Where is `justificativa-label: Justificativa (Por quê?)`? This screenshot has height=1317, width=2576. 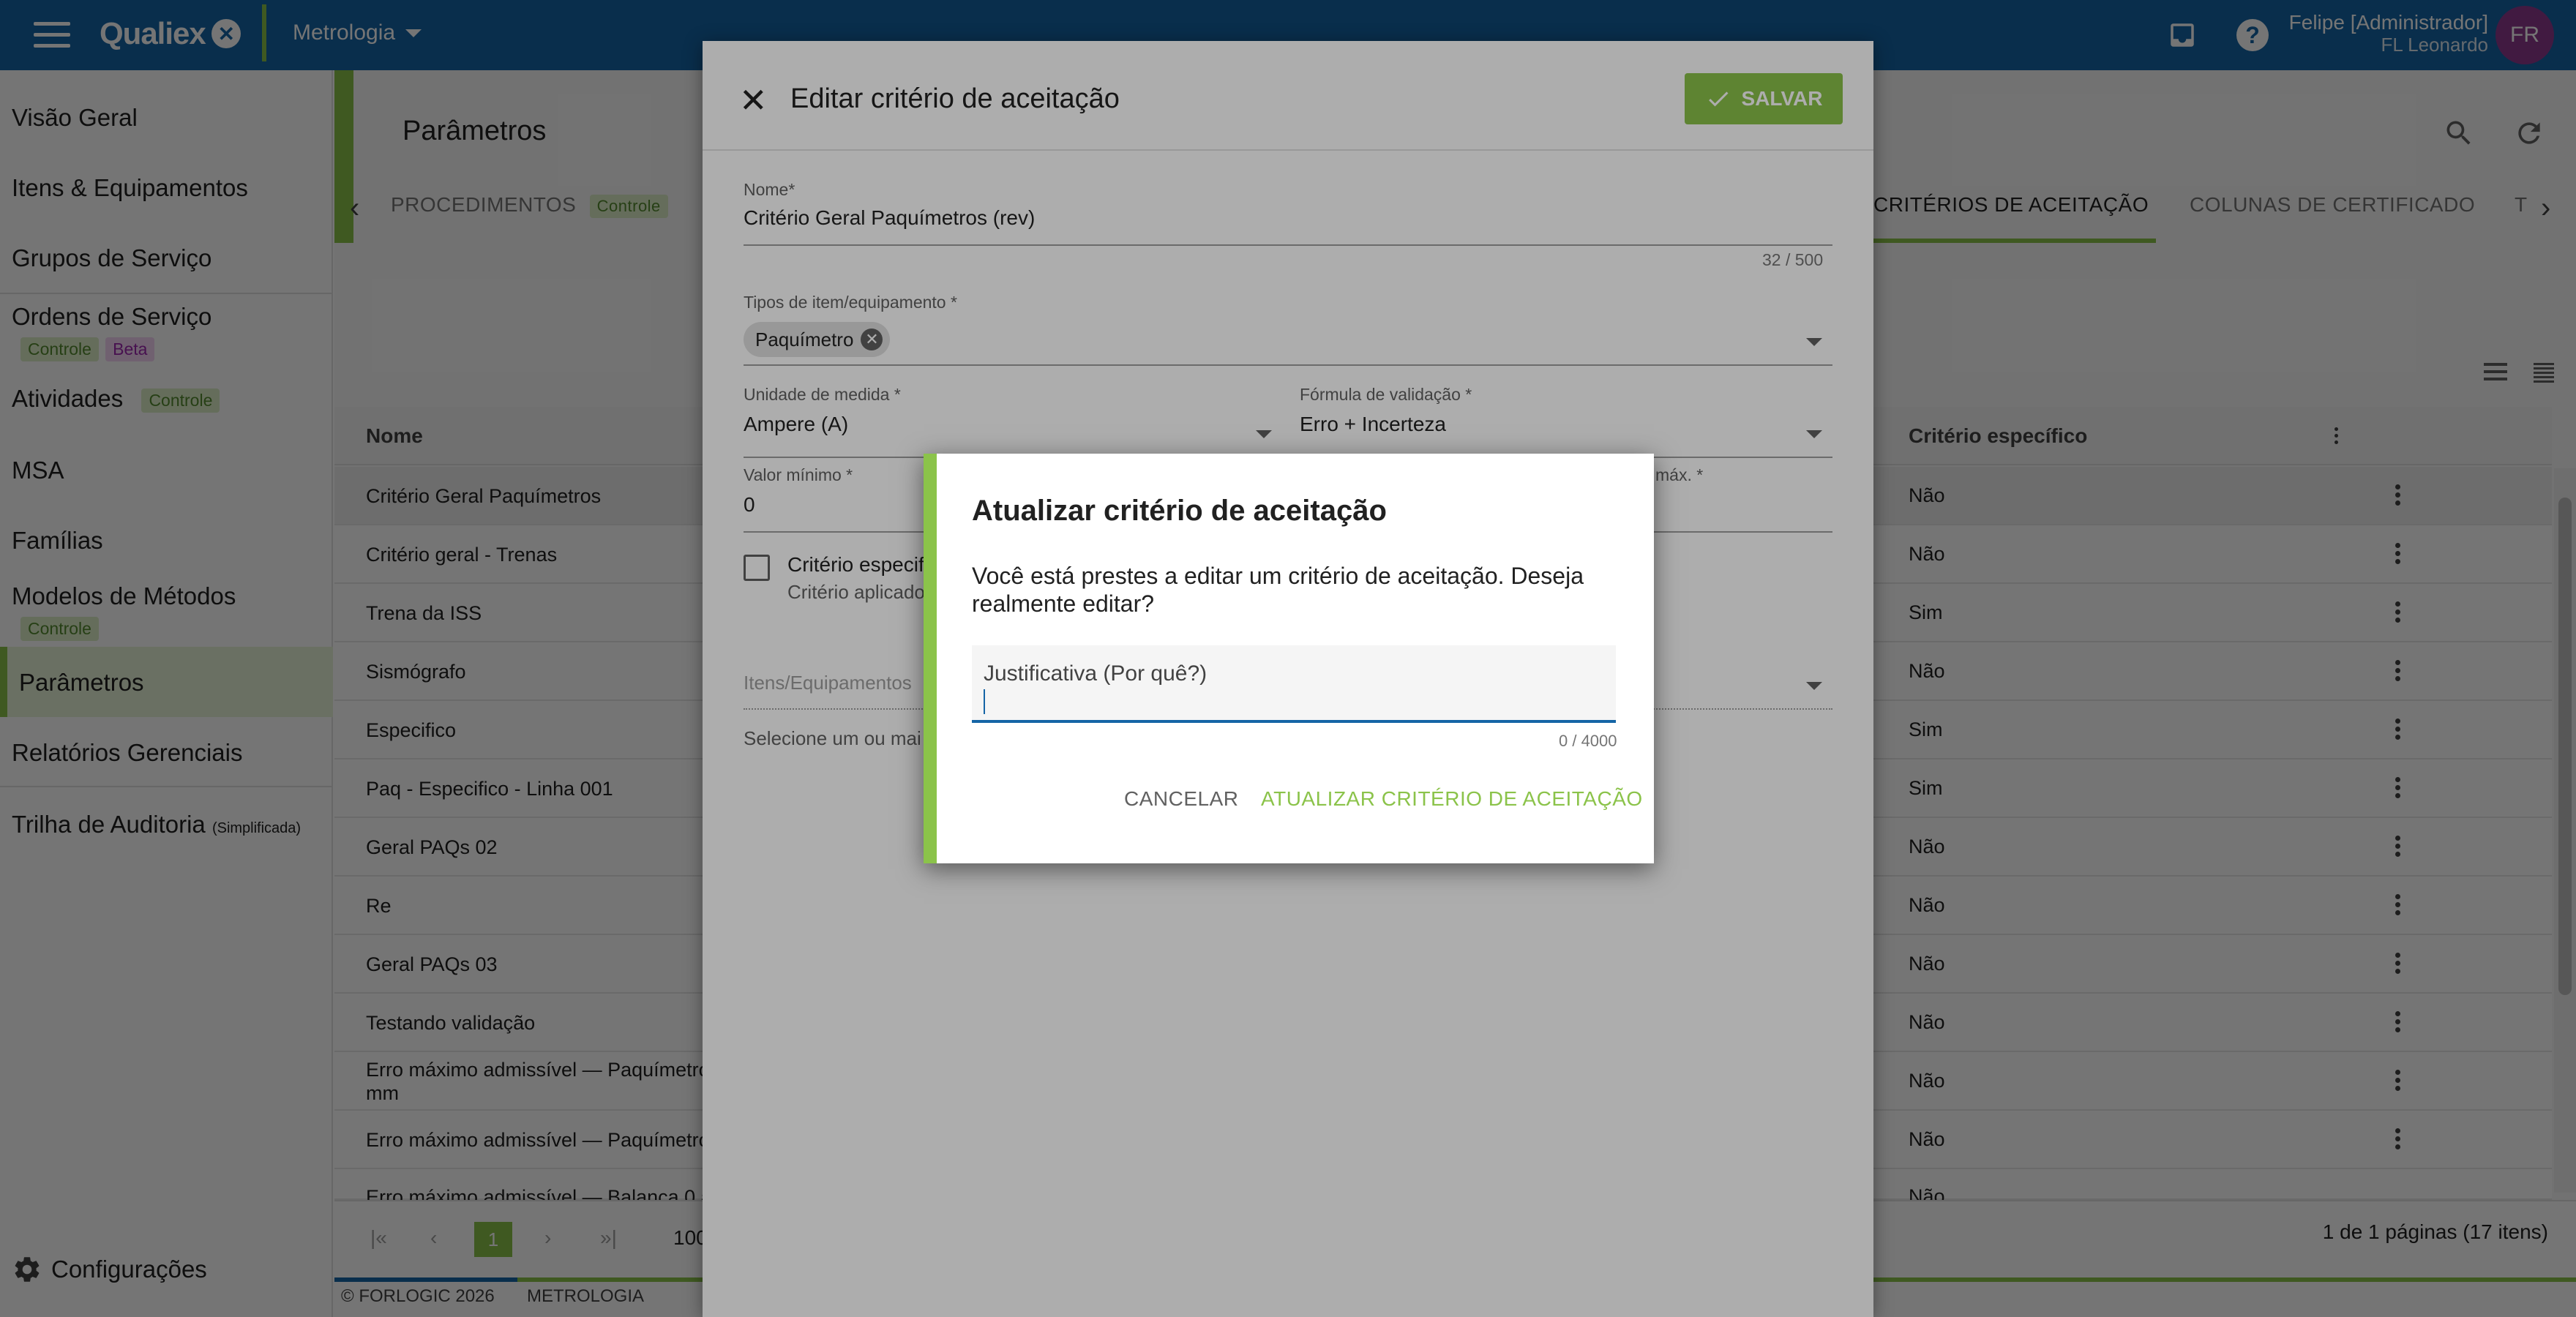
justificativa-label: Justificativa (Por quê?) is located at coordinates (1096, 673).